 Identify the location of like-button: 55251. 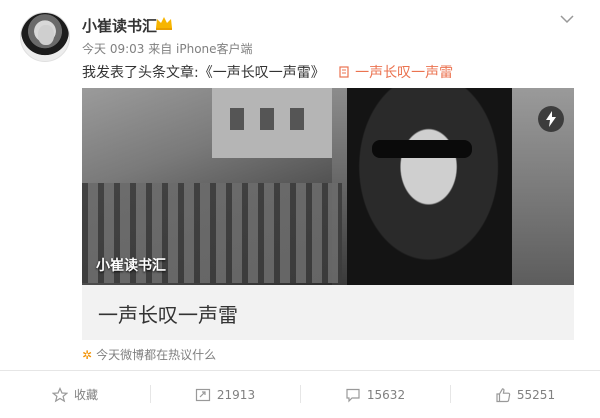
(525, 394).